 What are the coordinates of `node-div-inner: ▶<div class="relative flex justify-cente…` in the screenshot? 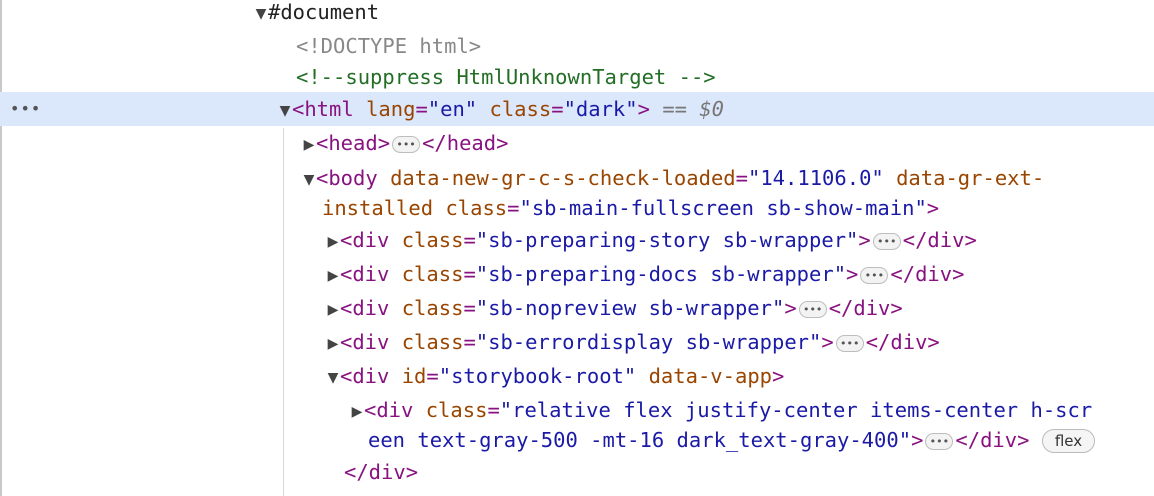 It's located at (577, 410).